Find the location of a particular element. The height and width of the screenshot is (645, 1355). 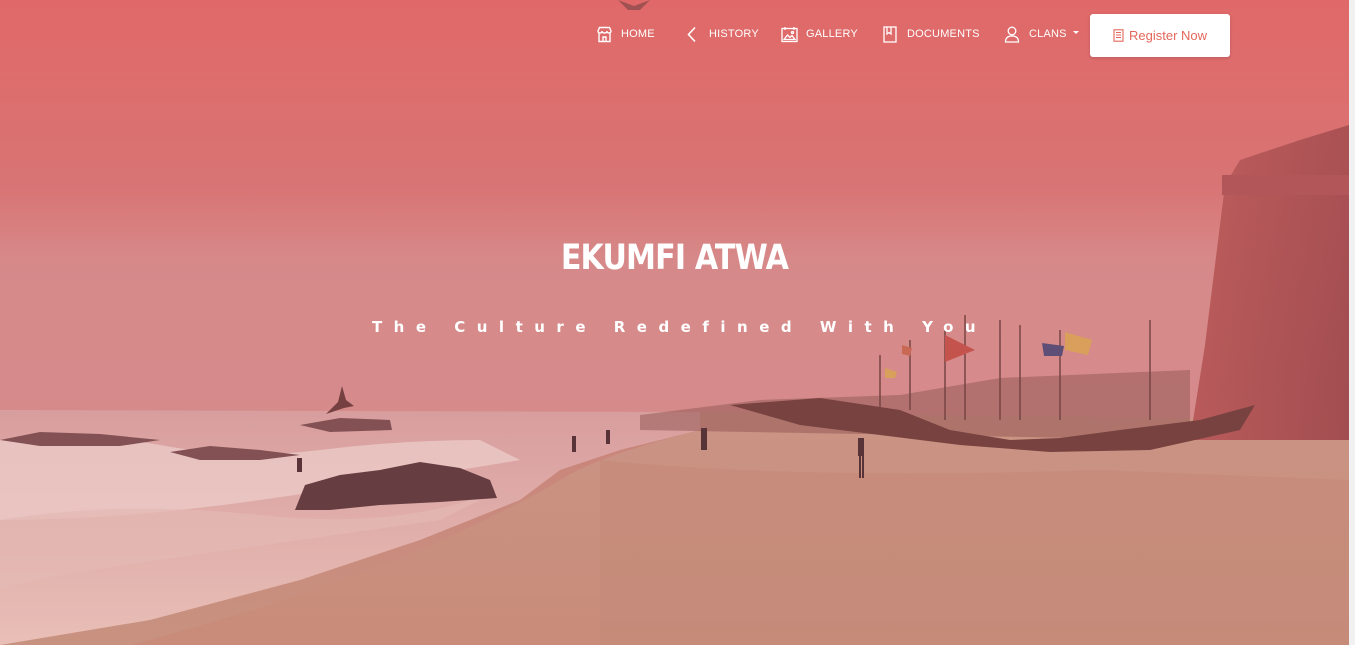

nav-item-documents: DOCUMENTS is located at coordinates (930, 34).